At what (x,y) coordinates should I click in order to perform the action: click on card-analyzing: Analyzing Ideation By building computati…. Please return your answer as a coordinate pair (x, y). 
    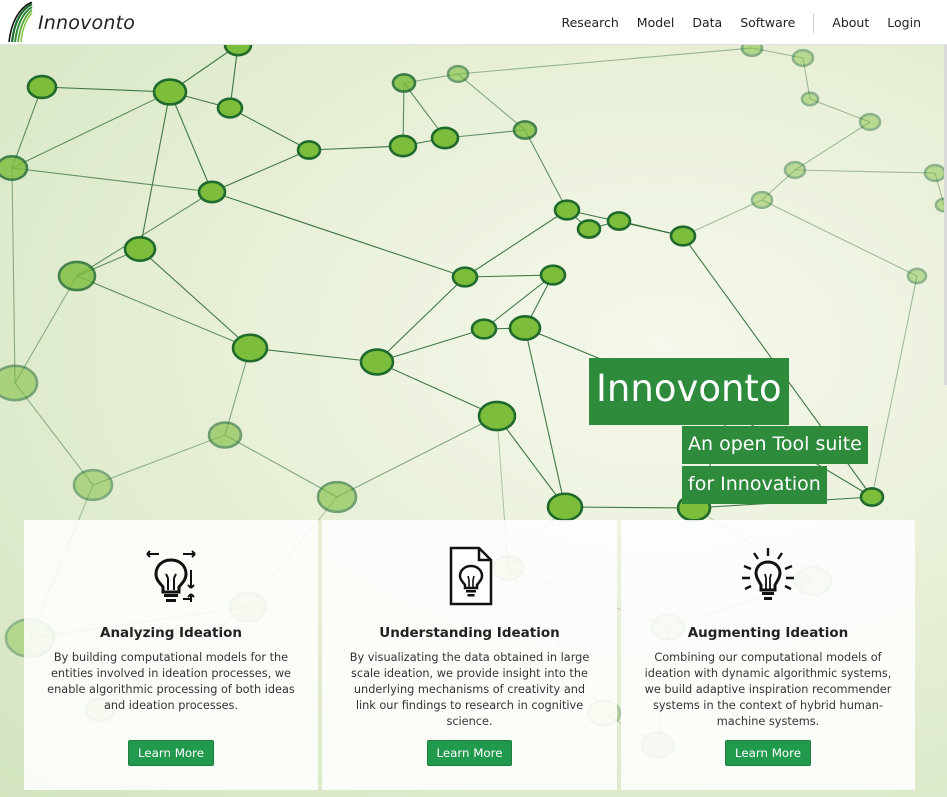
    Looking at the image, I should click on (171, 655).